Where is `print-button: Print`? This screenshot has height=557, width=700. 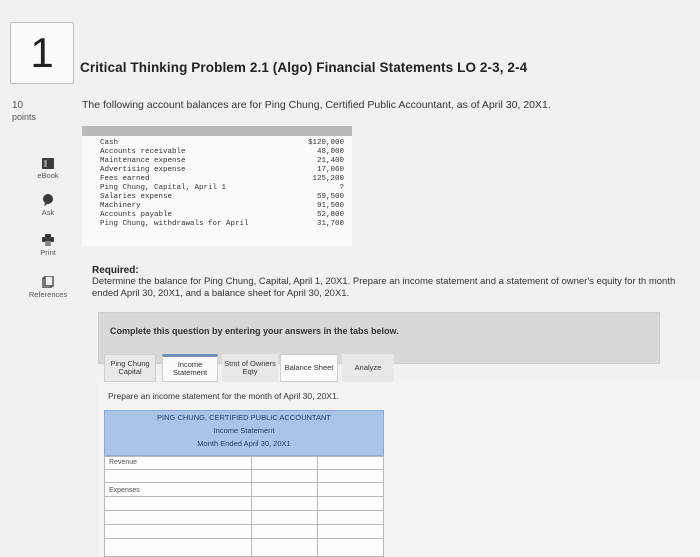
print-button: Print is located at coordinates (48, 245).